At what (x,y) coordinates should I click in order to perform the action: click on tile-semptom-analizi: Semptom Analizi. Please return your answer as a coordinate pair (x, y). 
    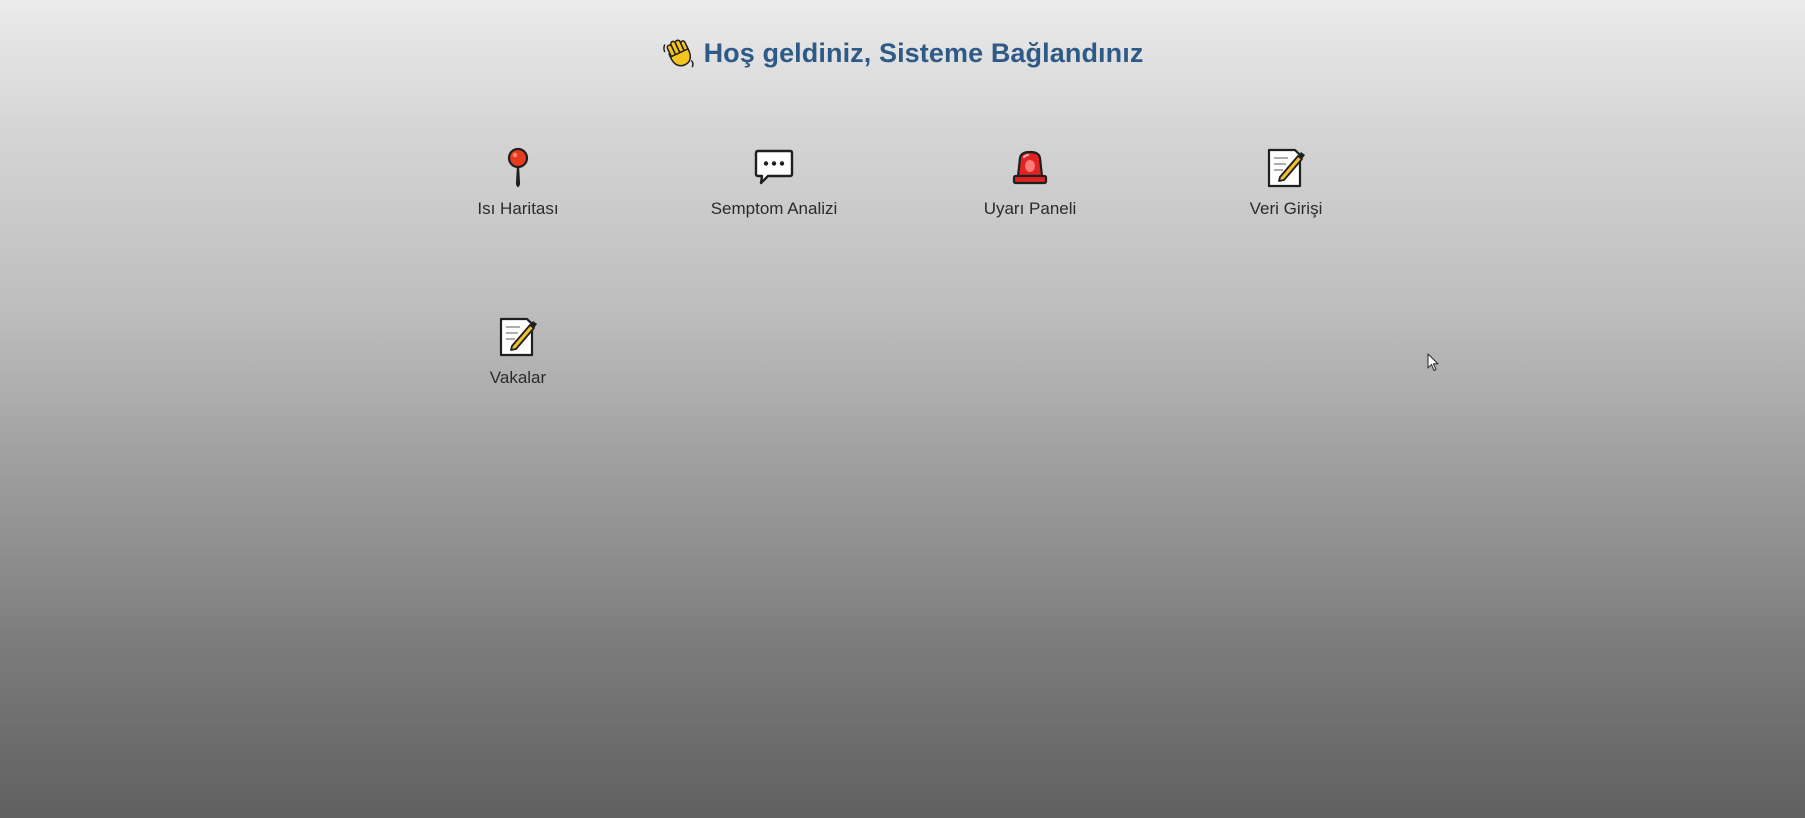
    Looking at the image, I should click on (774, 182).